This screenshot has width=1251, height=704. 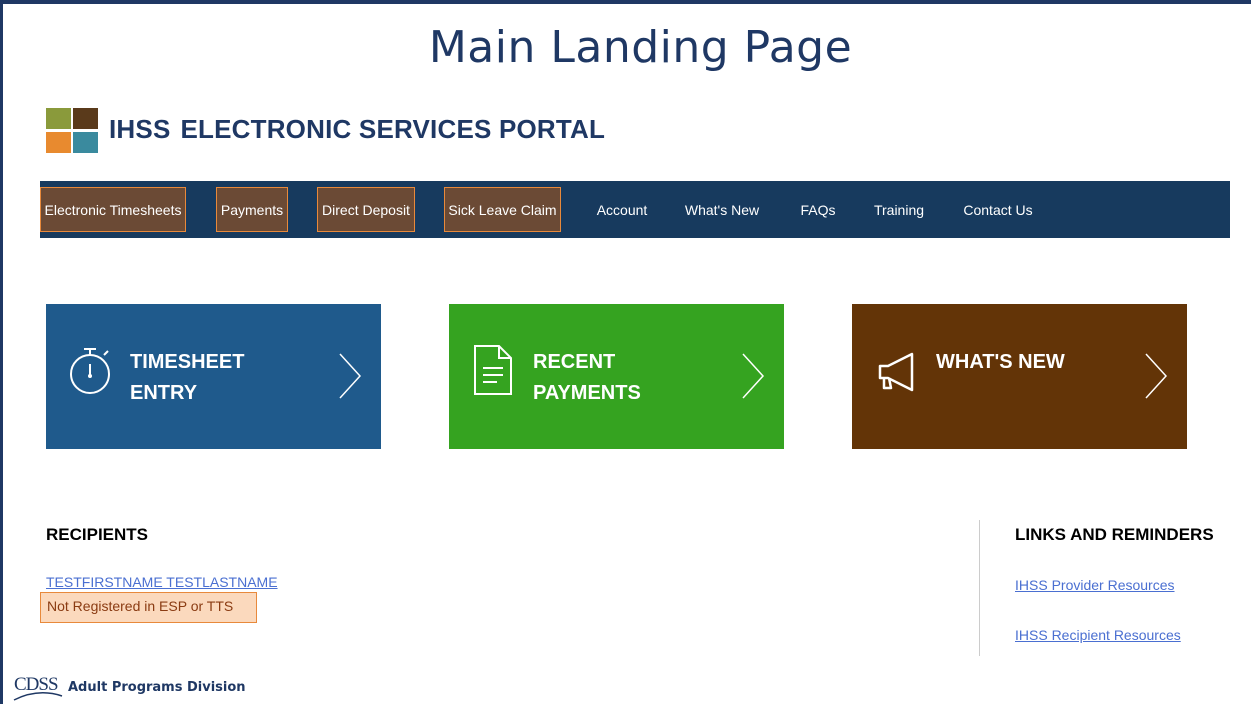 What do you see at coordinates (164, 393) in the screenshot?
I see `tile-line-2: ENTRY` at bounding box center [164, 393].